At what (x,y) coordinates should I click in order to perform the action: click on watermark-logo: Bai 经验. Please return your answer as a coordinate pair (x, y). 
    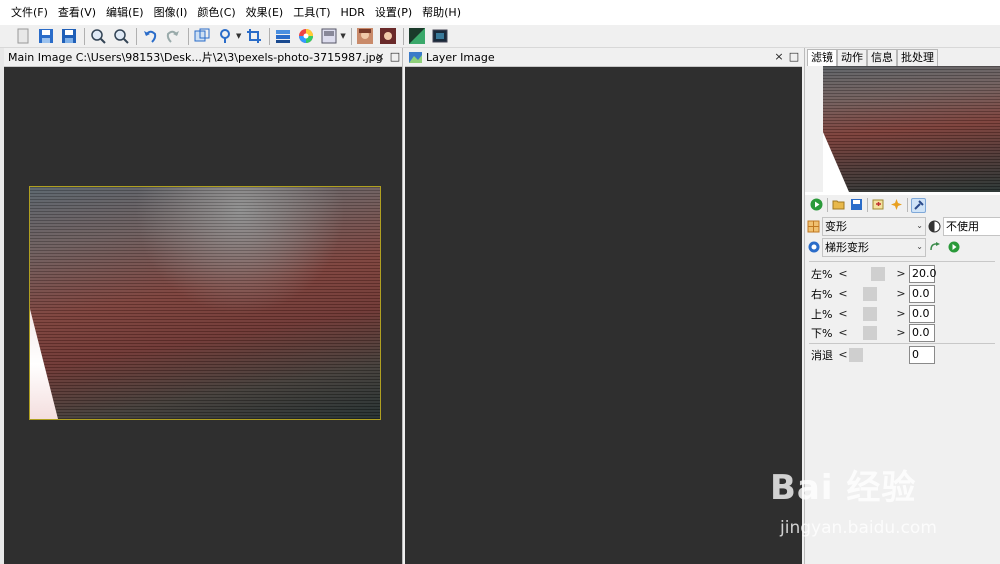
    Looking at the image, I should click on (843, 488).